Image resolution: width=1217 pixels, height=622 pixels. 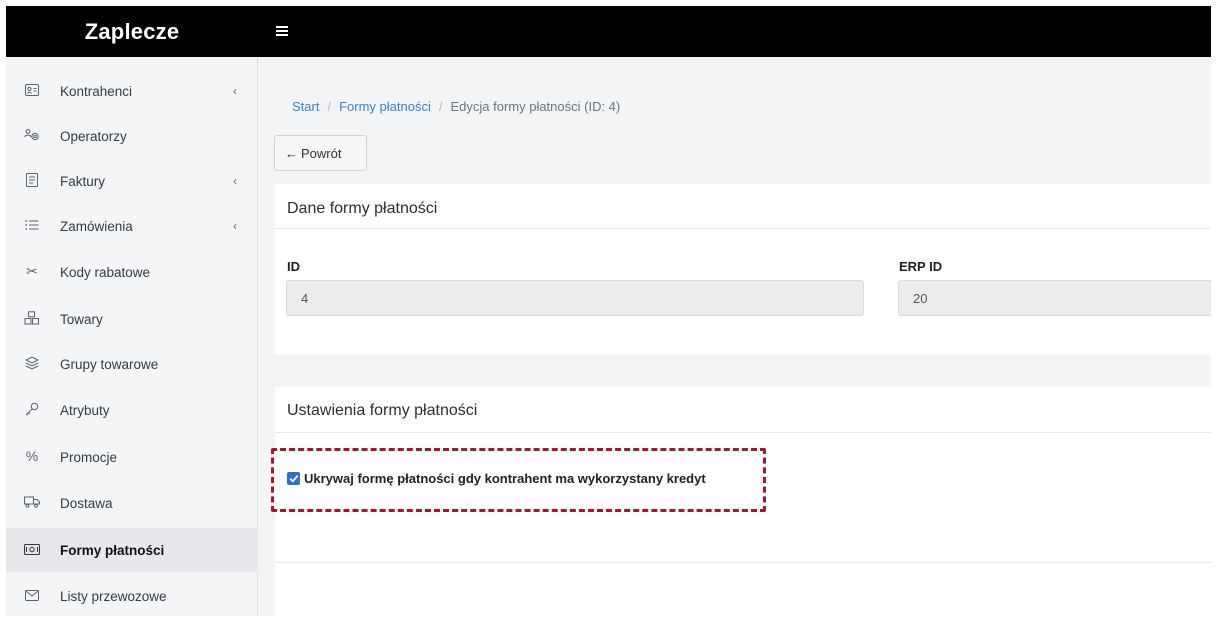 I want to click on sidebar-item-label: Kontrahenci, so click(x=96, y=91).